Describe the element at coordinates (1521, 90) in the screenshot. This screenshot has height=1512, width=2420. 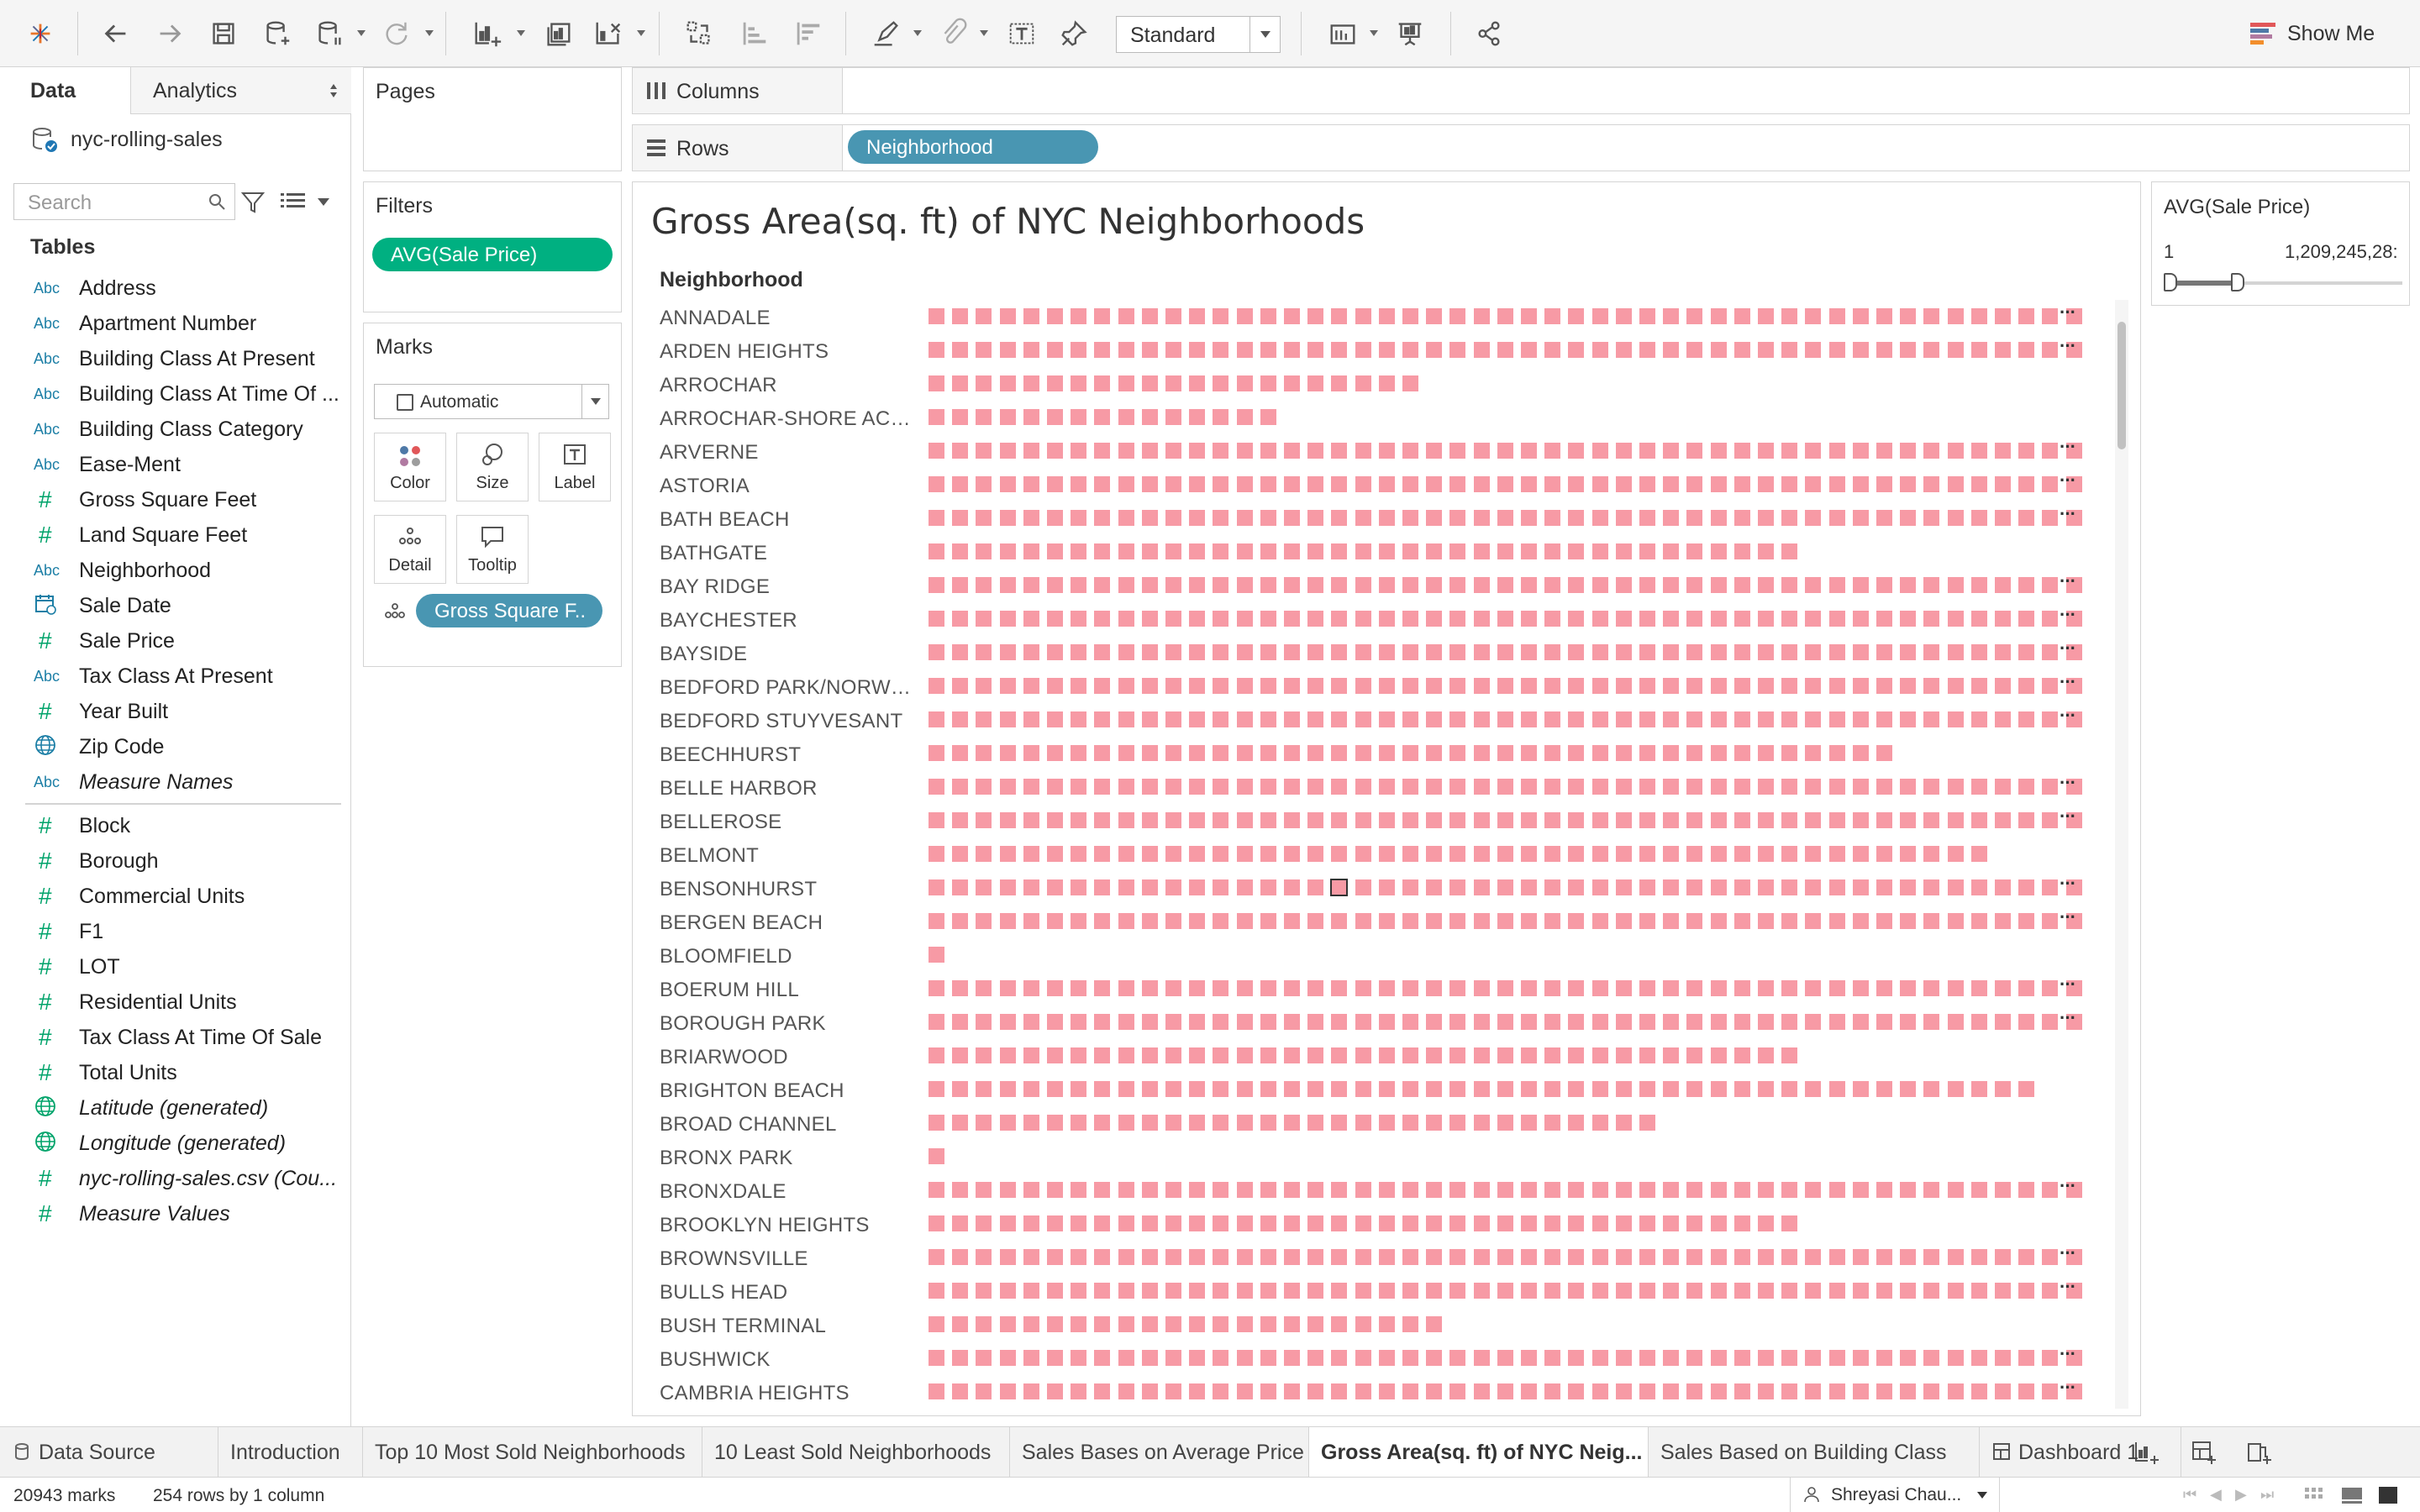
I see `columns-shelf: Columns` at that location.